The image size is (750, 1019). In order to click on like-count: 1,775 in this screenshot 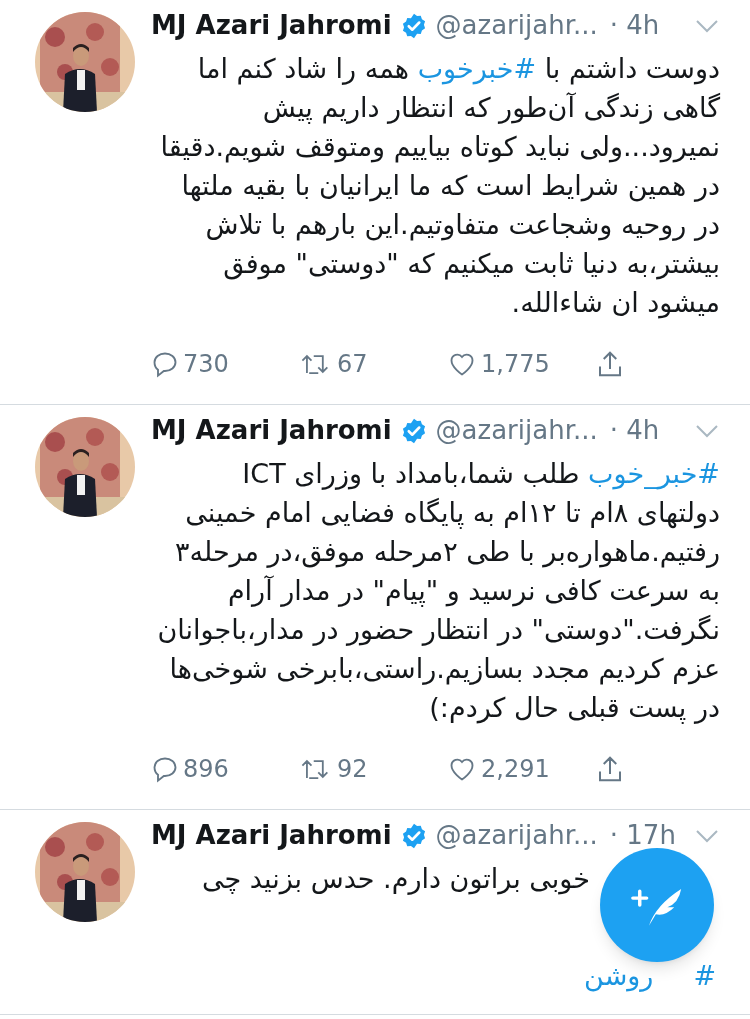, I will do `click(515, 364)`.